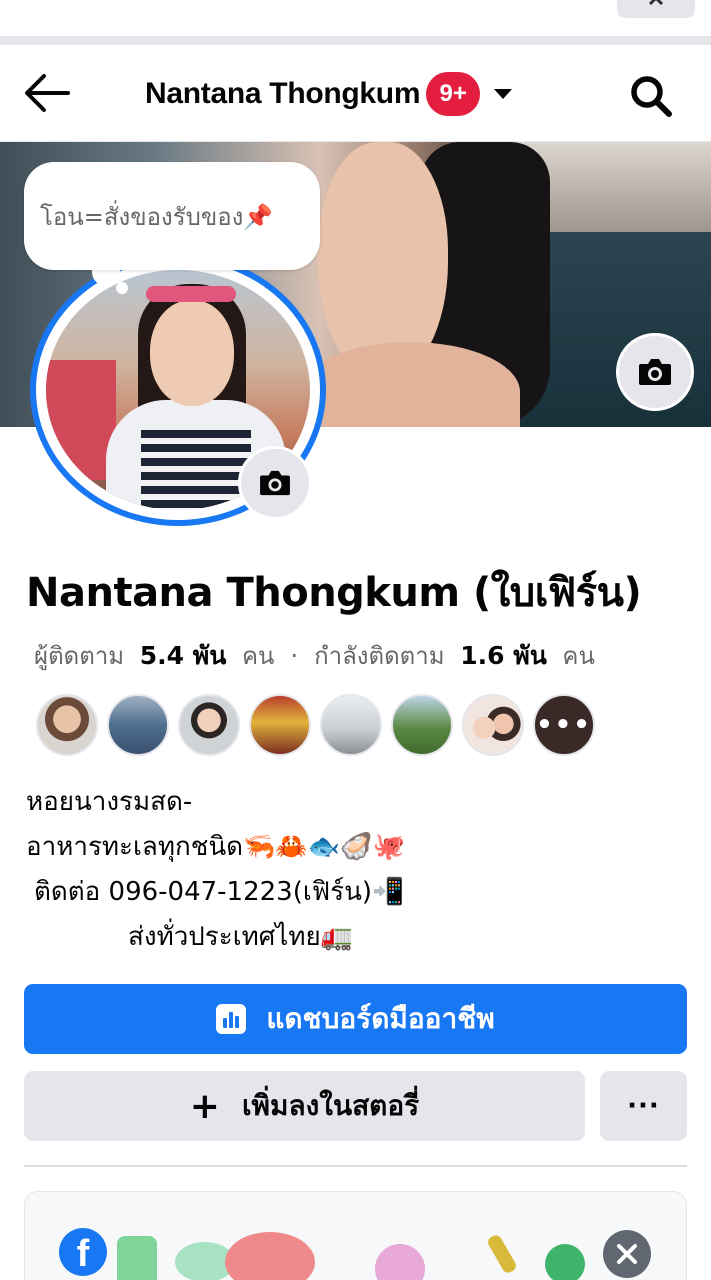 This screenshot has height=1280, width=711. Describe the element at coordinates (453, 94) in the screenshot. I see `notification-badge: 9+` at that location.